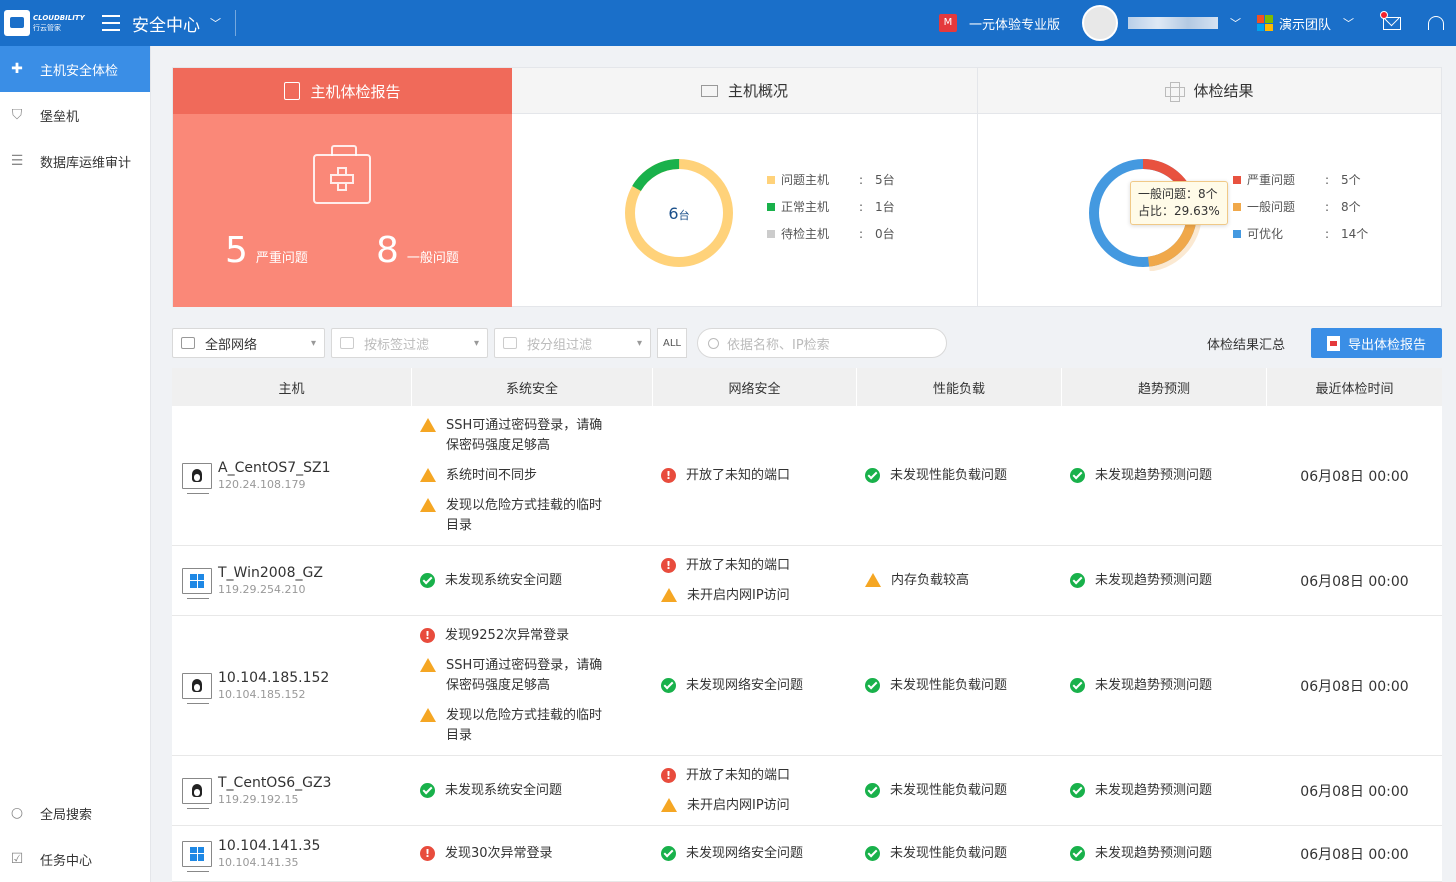  I want to click on host-ip: 10.104.185.152, so click(262, 694).